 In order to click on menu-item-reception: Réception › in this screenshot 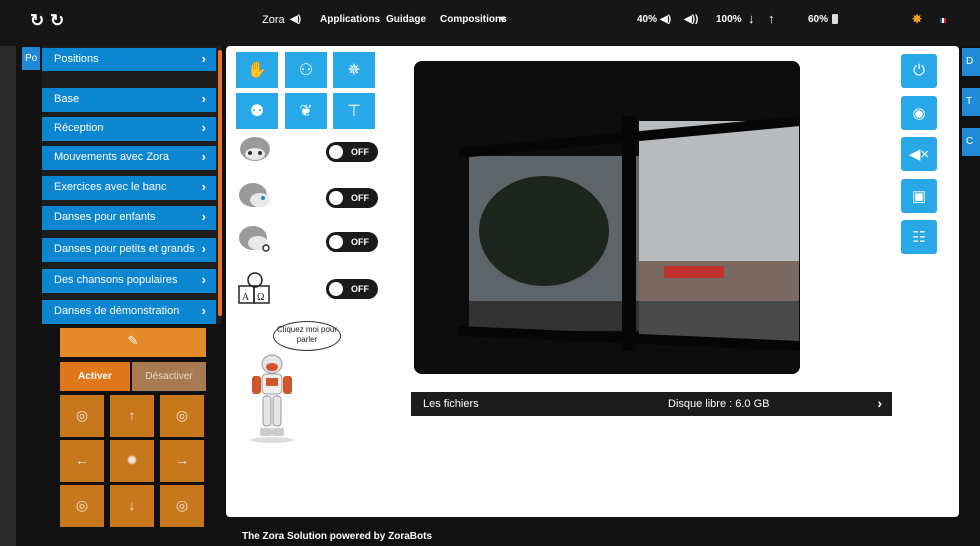, I will do `click(129, 129)`.